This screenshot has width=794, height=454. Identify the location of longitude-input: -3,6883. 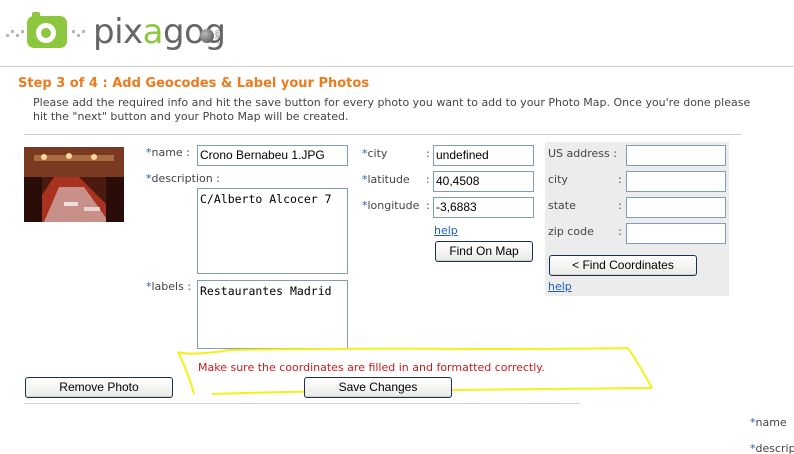
(483, 207).